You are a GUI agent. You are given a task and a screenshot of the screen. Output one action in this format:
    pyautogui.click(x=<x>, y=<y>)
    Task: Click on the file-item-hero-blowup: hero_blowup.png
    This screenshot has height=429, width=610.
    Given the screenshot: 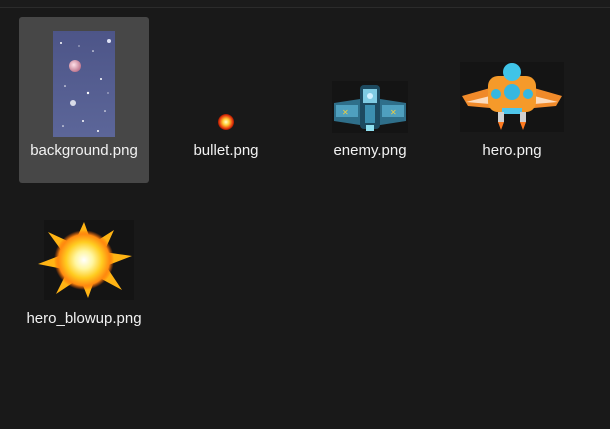 What is the action you would take?
    pyautogui.click(x=84, y=268)
    